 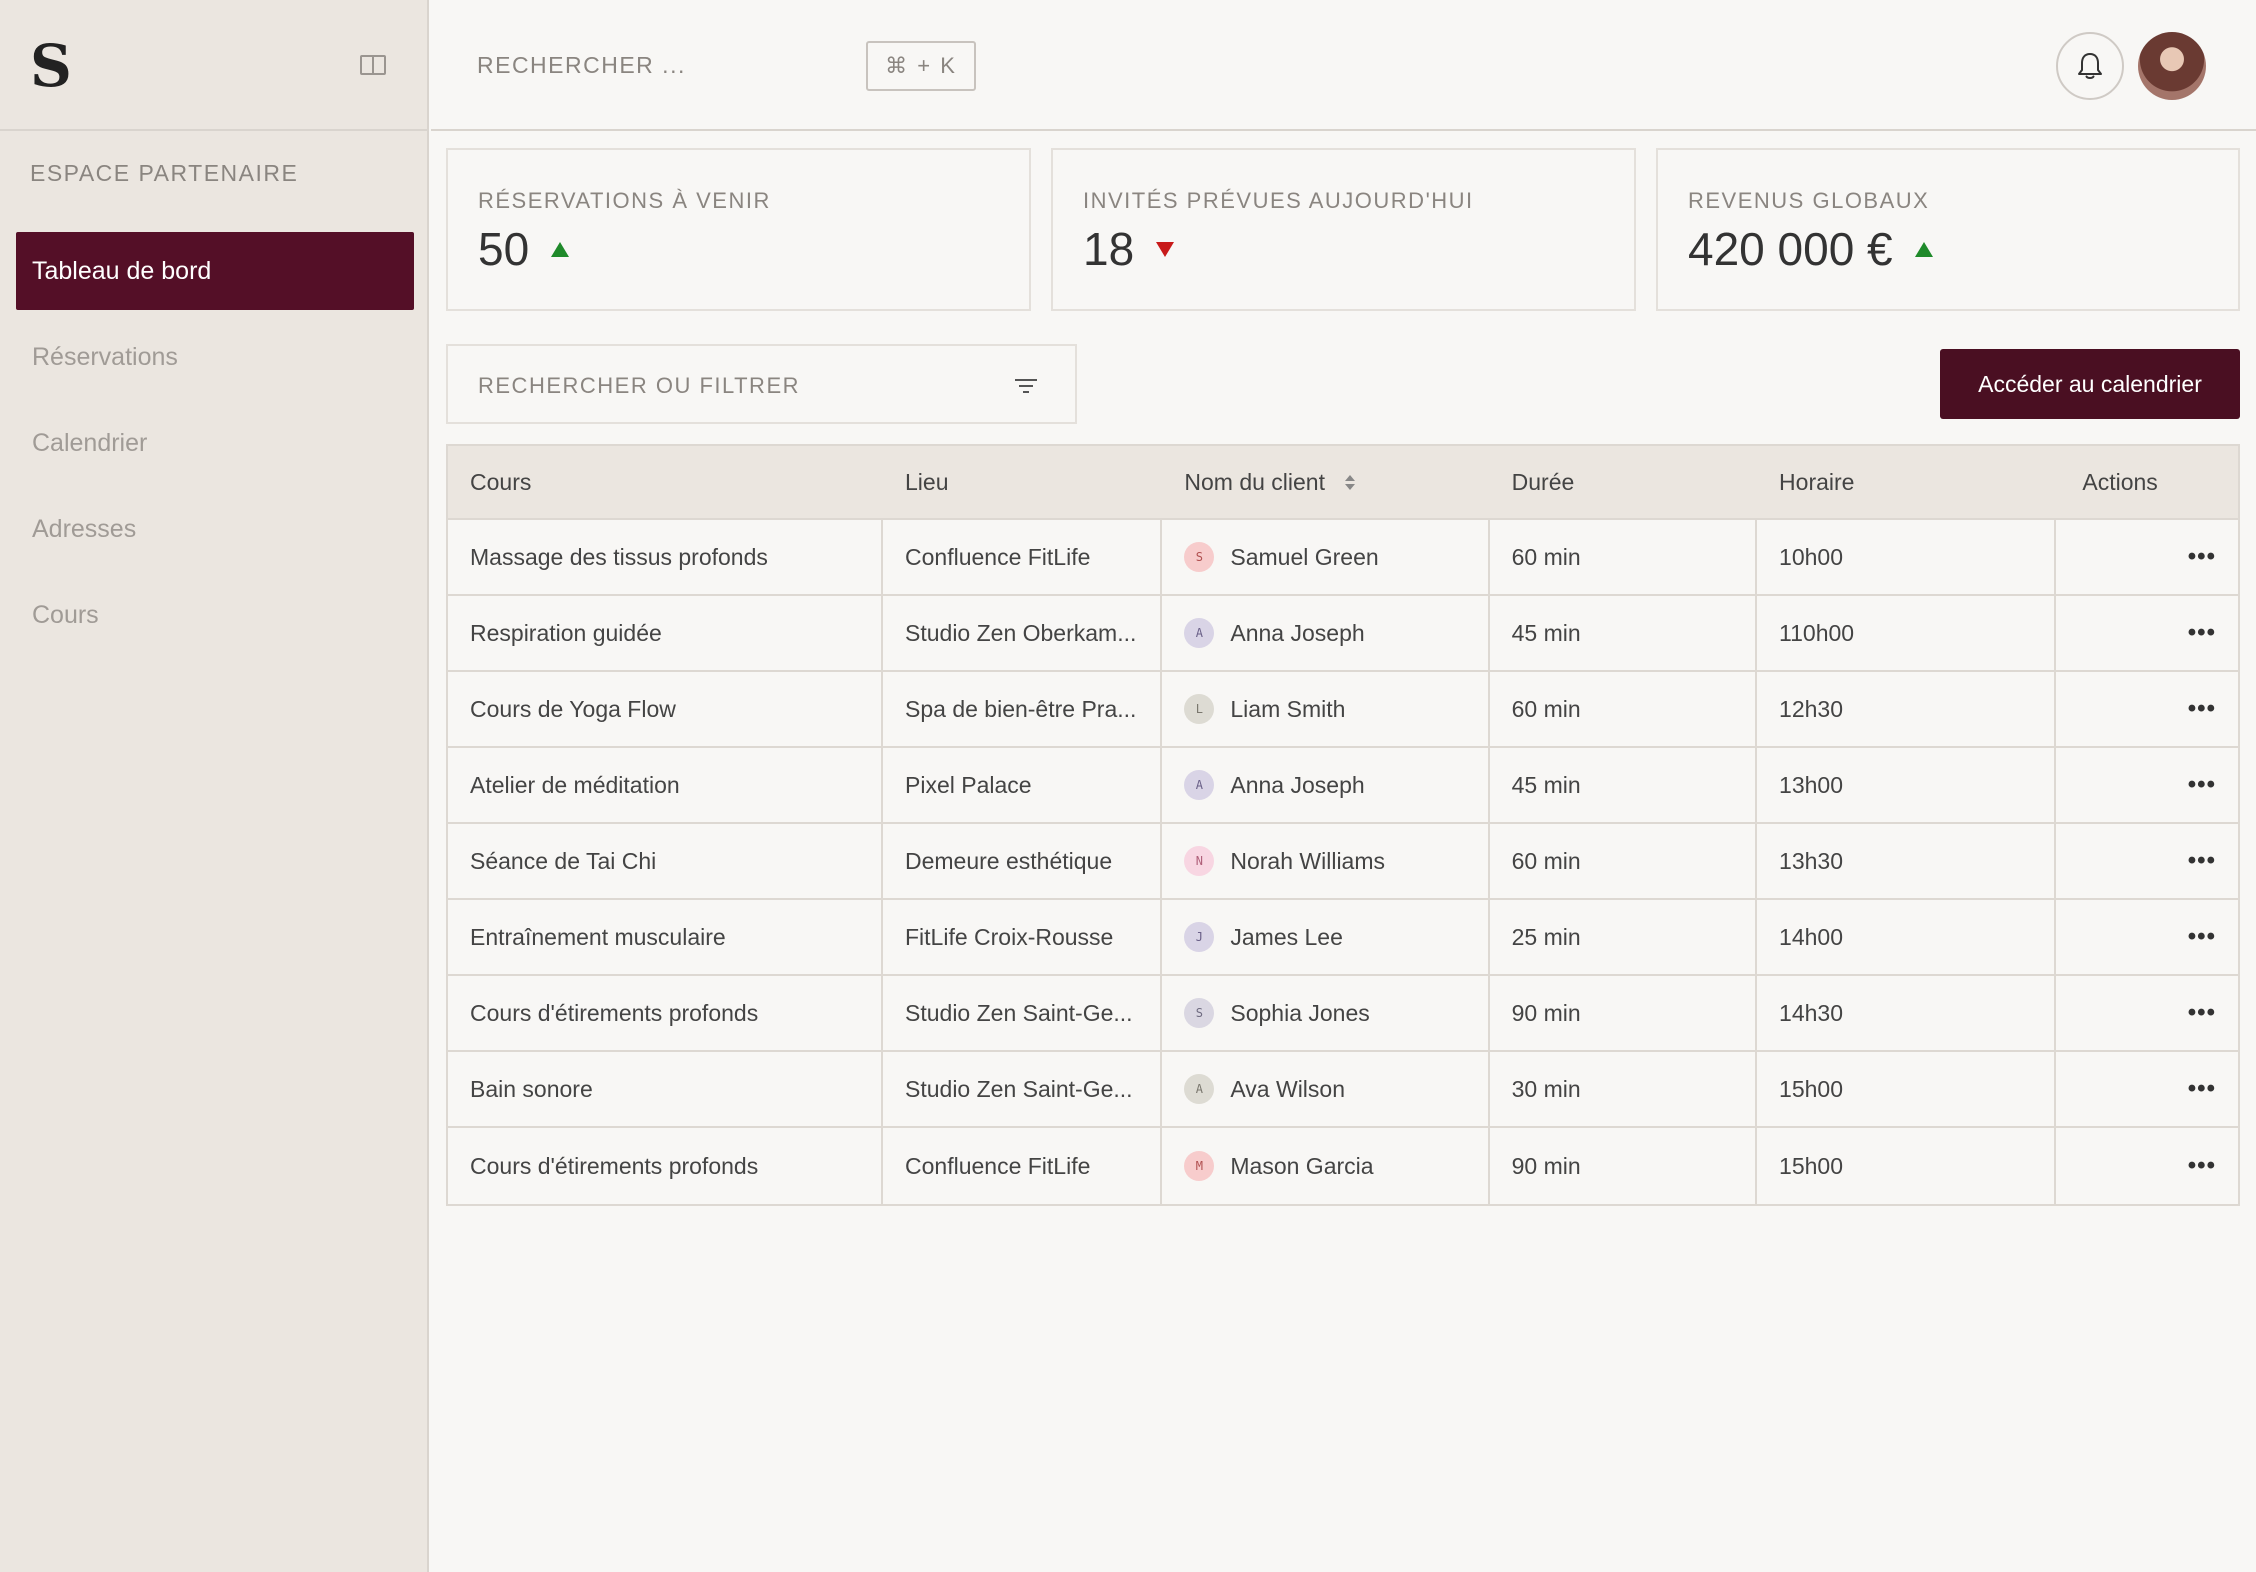 What do you see at coordinates (1809, 200) in the screenshot?
I see `stat-label: REVENUS GLOBAUX` at bounding box center [1809, 200].